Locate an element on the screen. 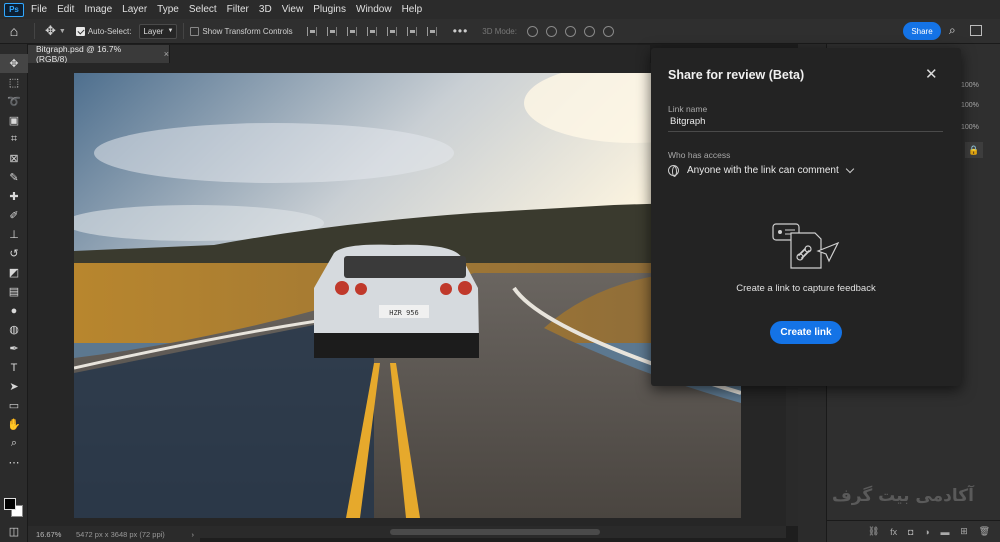  marquee-tool-icon: ⬚ is located at coordinates (14, 82).